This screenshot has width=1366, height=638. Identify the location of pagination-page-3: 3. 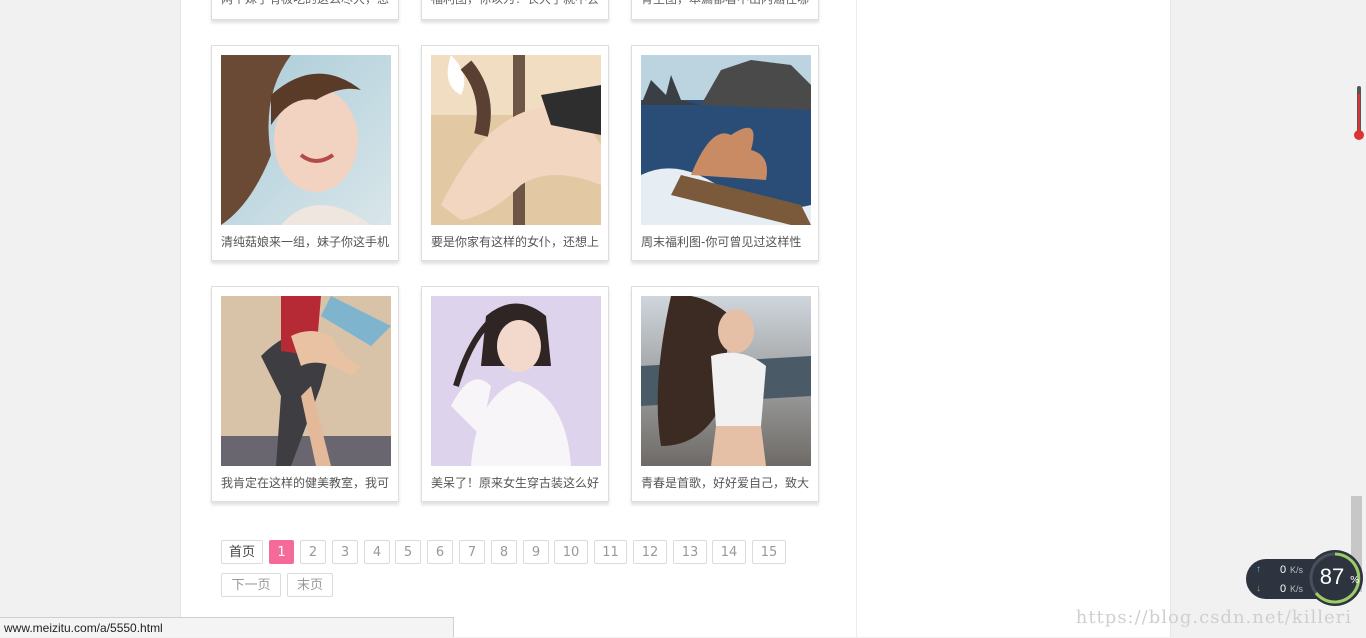
(345, 552).